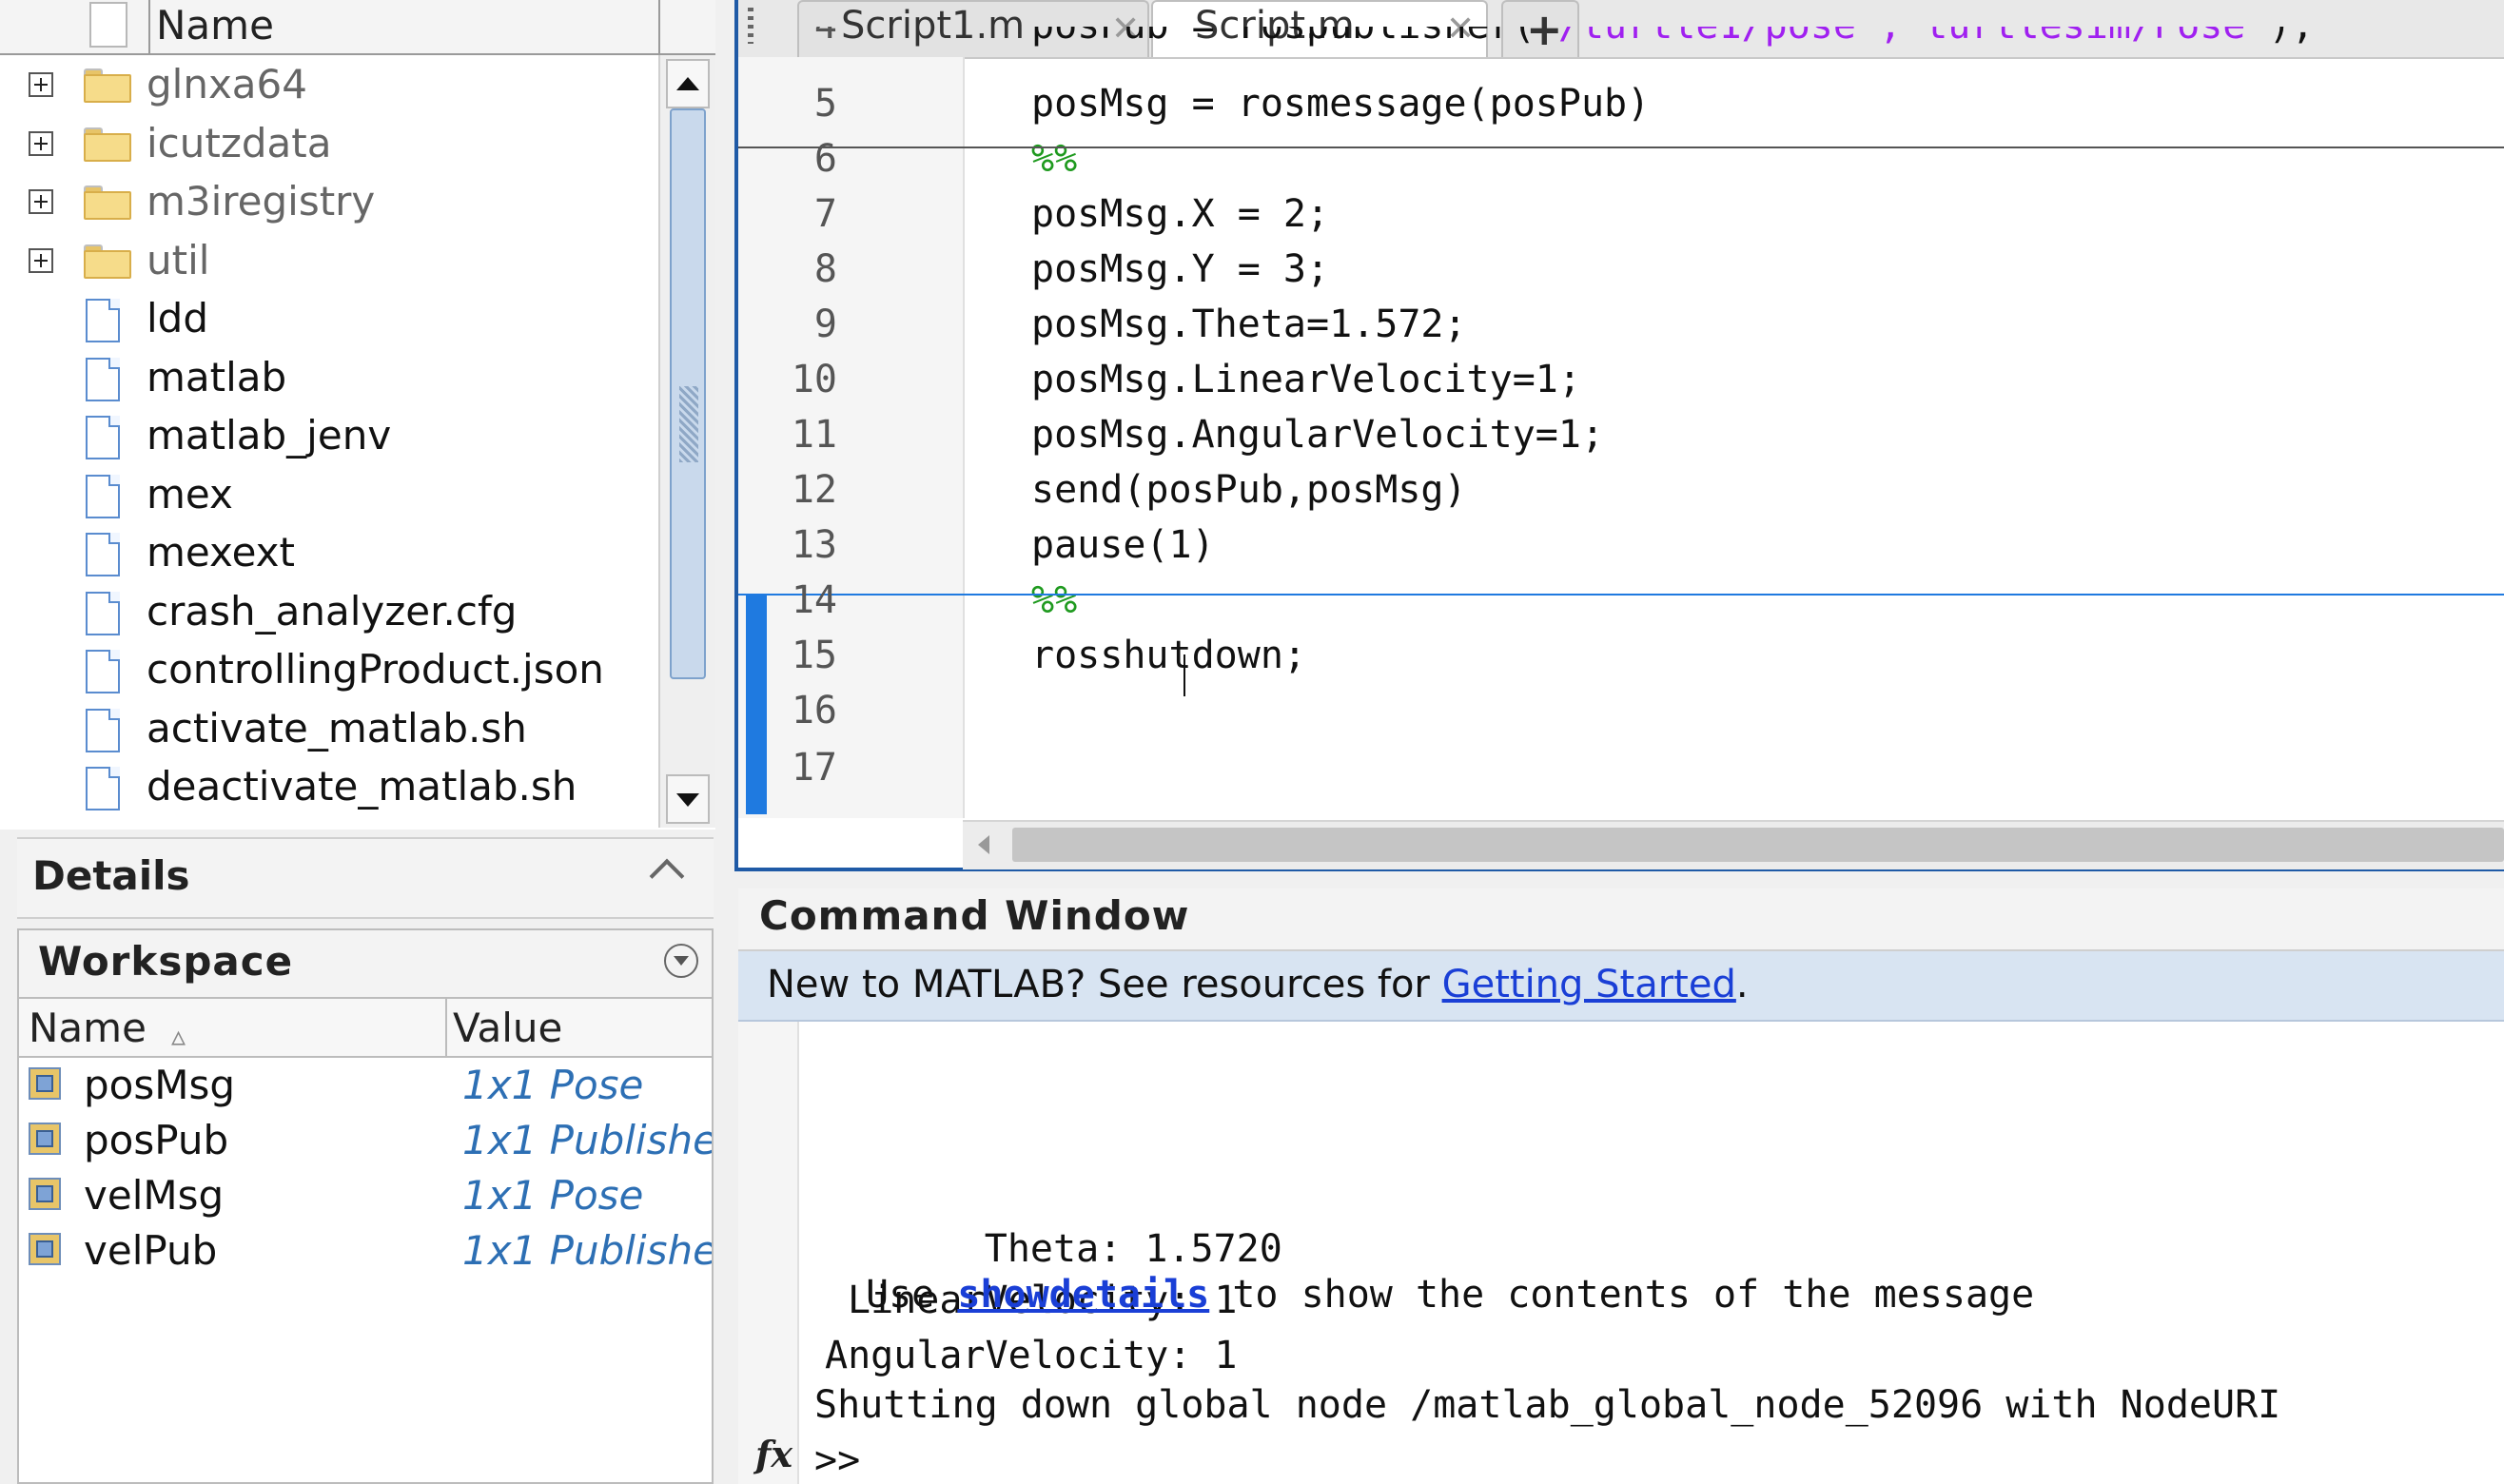  I want to click on line-number: 8, so click(825, 269).